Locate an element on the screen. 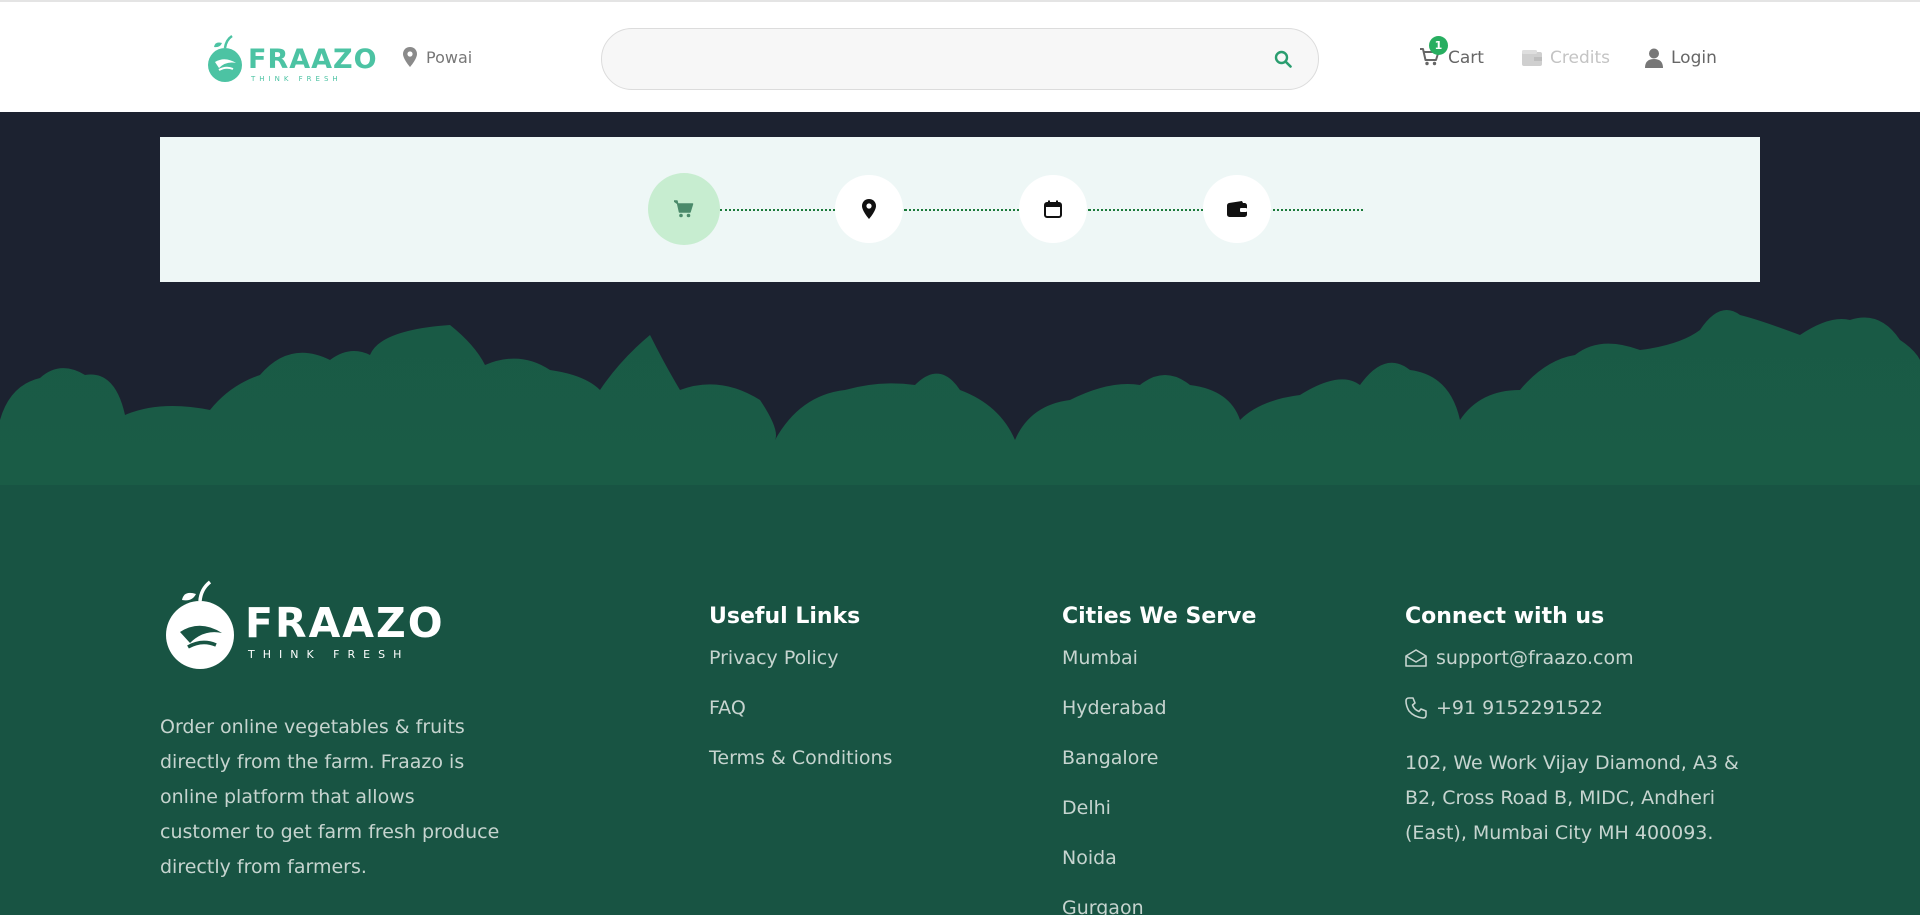 This screenshot has width=1920, height=915. cart-button: 1 Cart is located at coordinates (1452, 52).